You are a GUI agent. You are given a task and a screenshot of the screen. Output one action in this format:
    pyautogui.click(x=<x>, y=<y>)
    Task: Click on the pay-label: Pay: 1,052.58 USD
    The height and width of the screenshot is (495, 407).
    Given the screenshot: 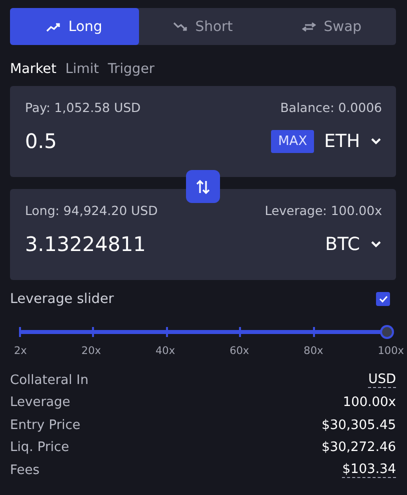 What is the action you would take?
    pyautogui.click(x=83, y=107)
    